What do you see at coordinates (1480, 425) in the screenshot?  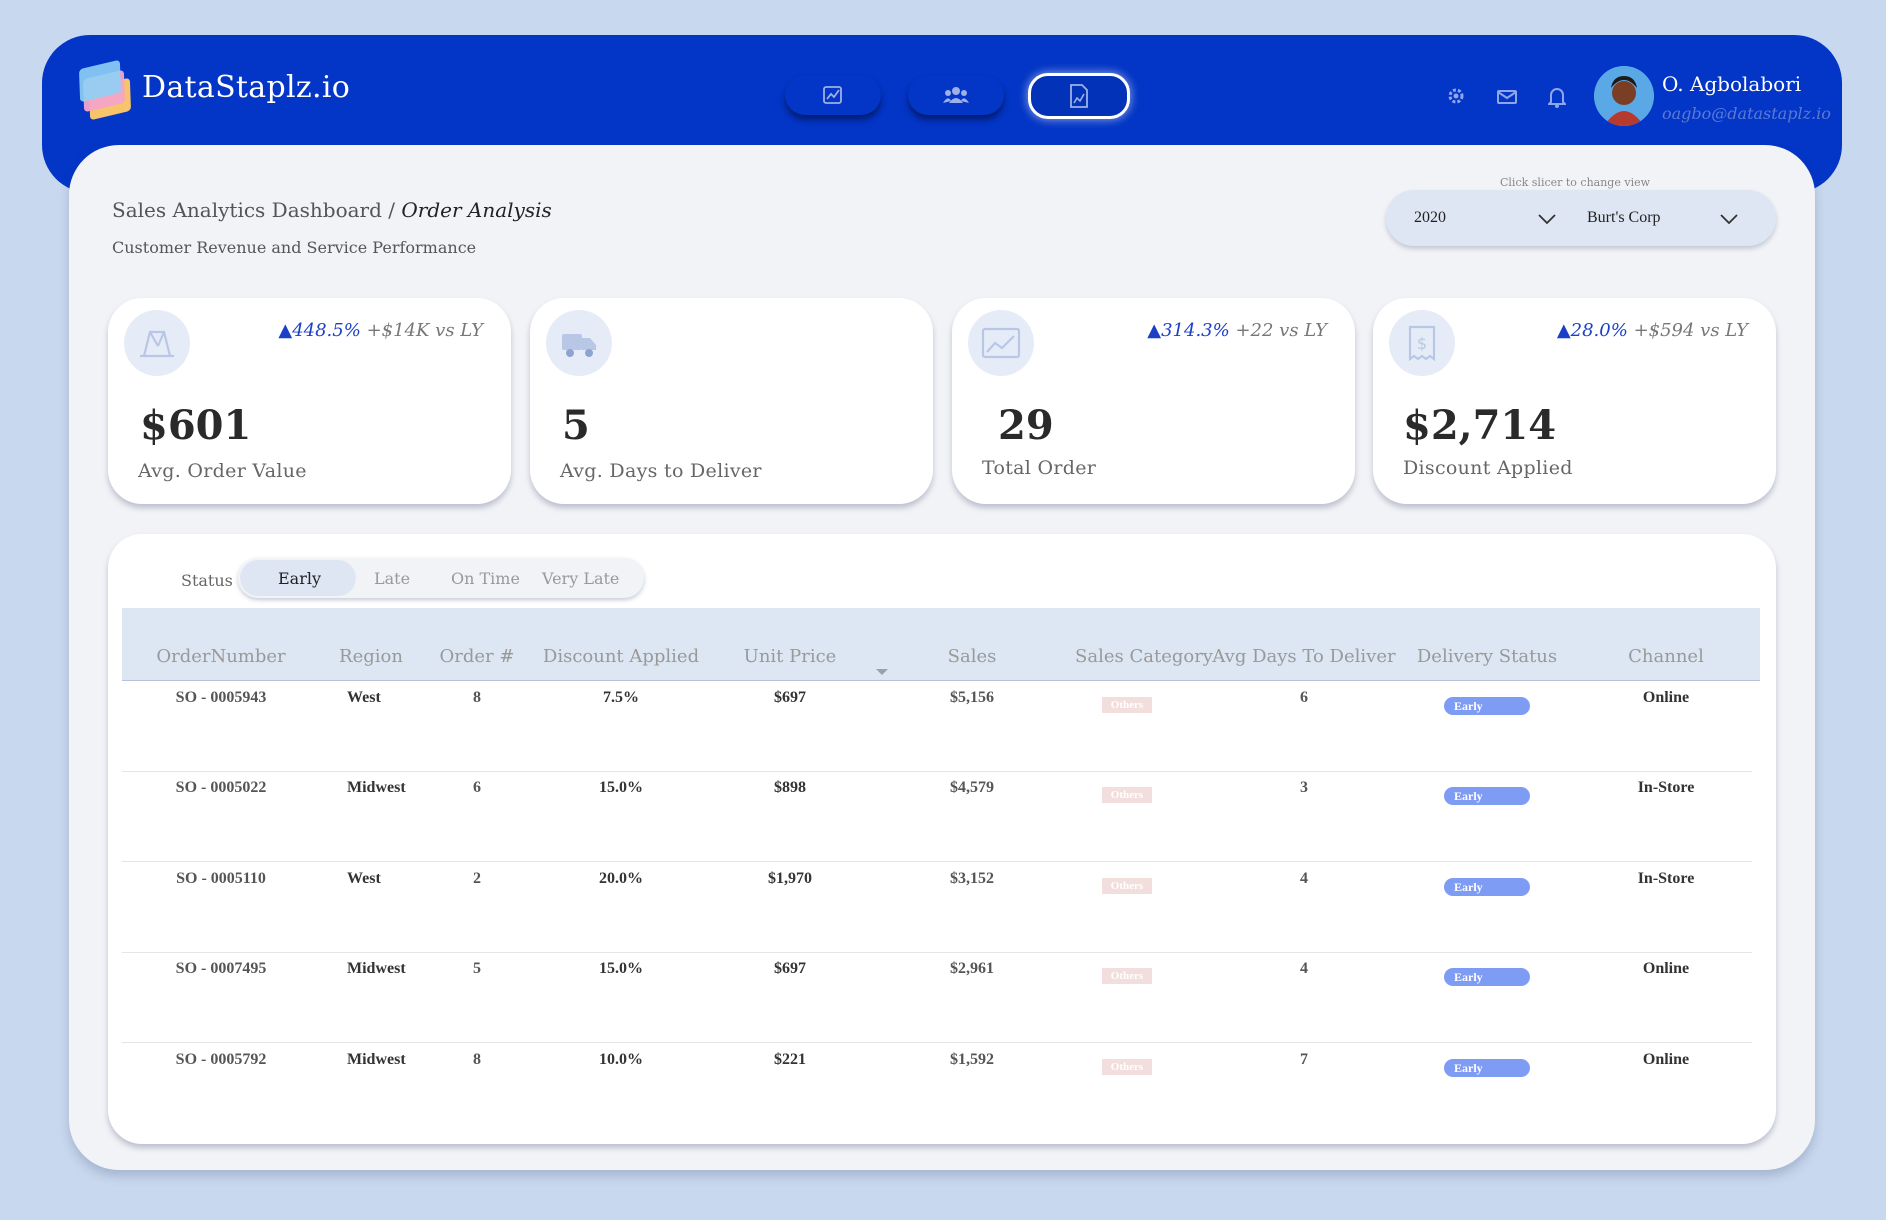 I see `kpi-value: $2,714` at bounding box center [1480, 425].